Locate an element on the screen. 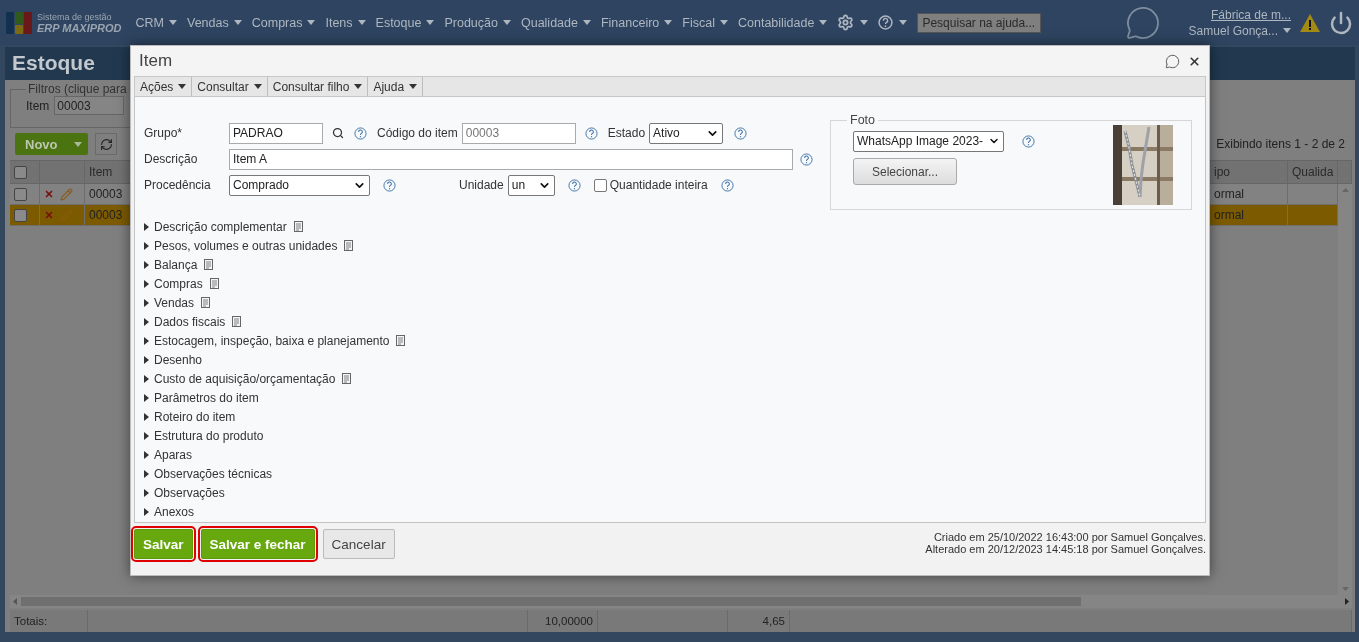 This screenshot has width=1359, height=642. nav-menu: Itens is located at coordinates (345, 22).